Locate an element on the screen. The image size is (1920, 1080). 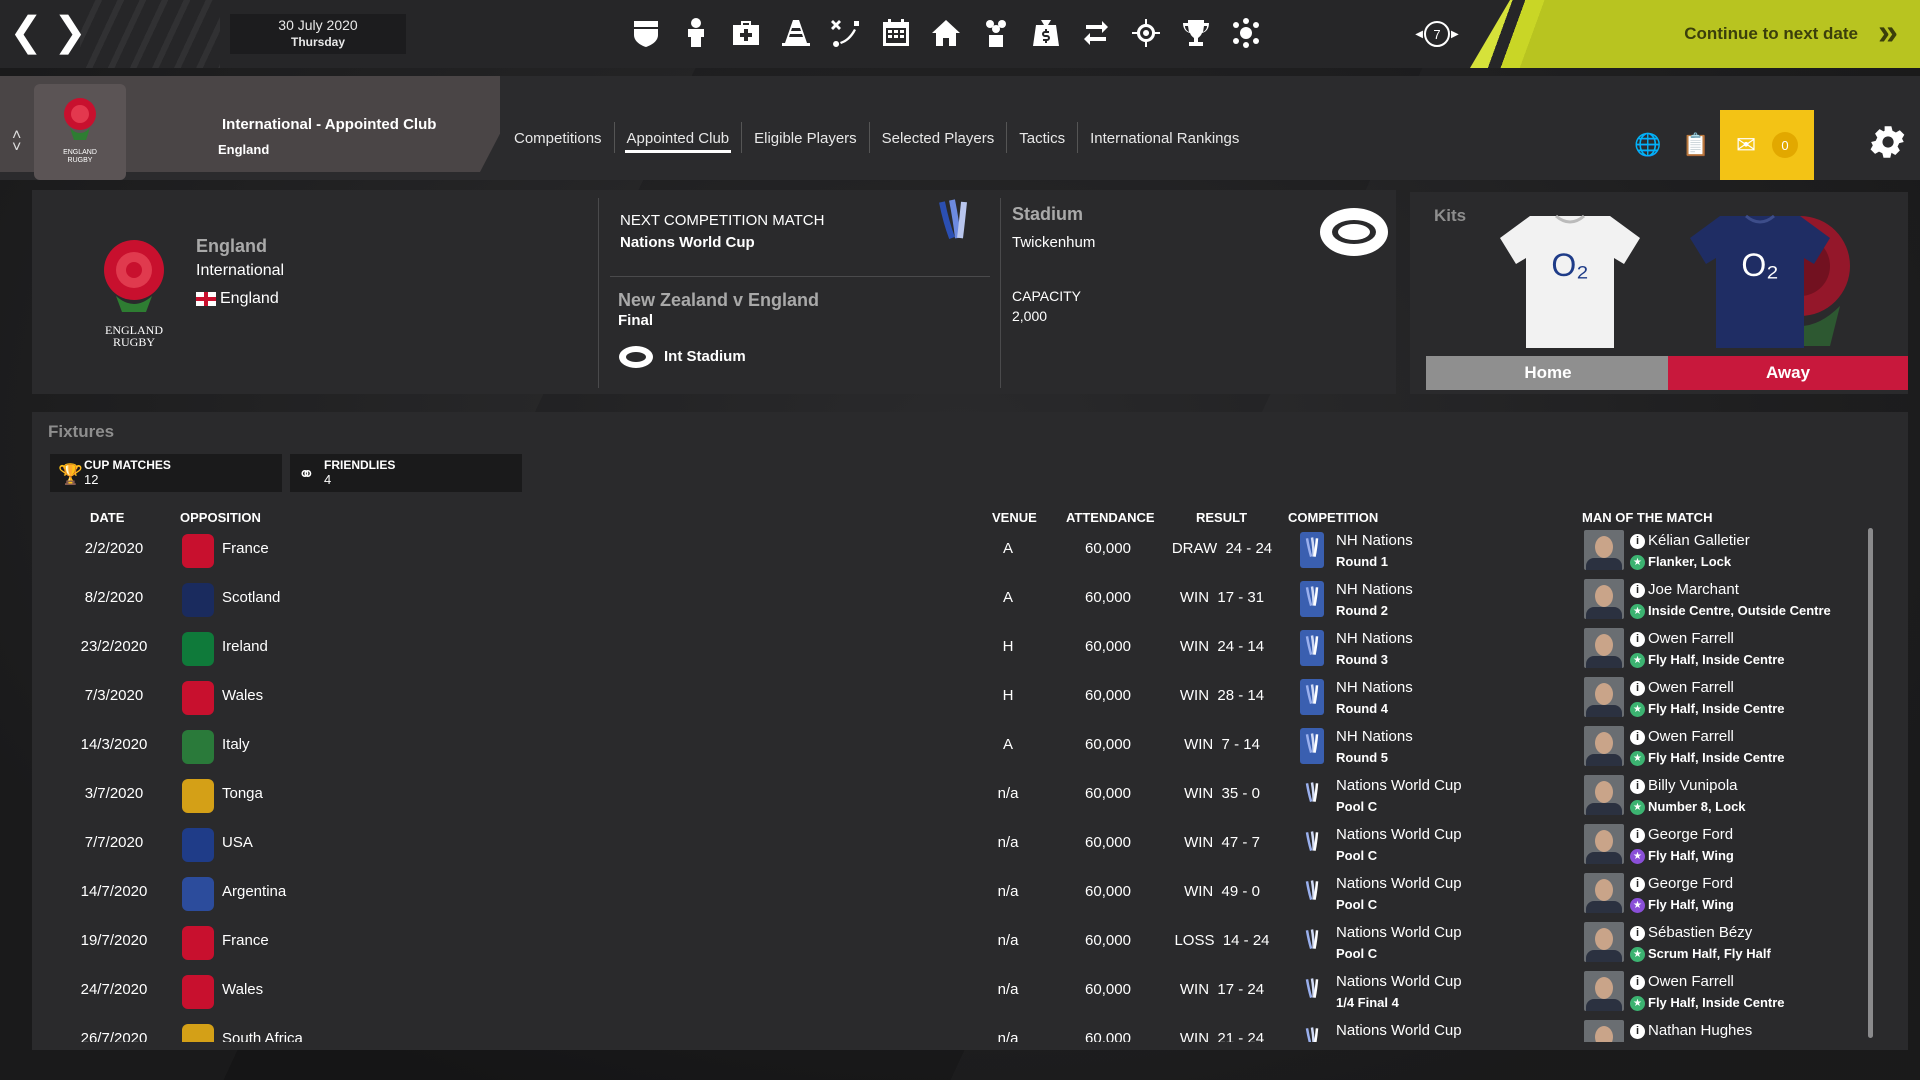
home-kit-button: Home is located at coordinates (1548, 373).